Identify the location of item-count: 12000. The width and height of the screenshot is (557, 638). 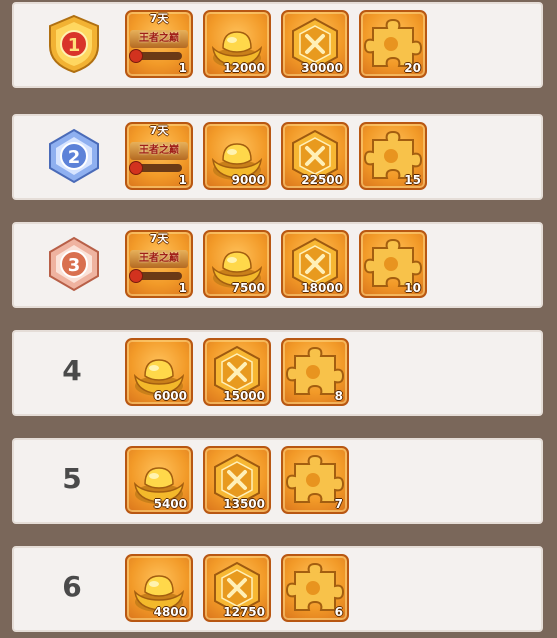
(244, 68).